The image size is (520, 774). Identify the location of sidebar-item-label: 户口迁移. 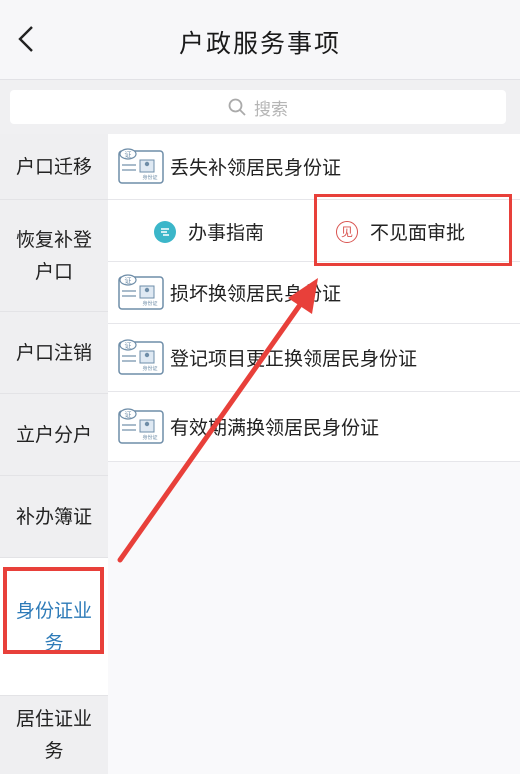
(53, 166).